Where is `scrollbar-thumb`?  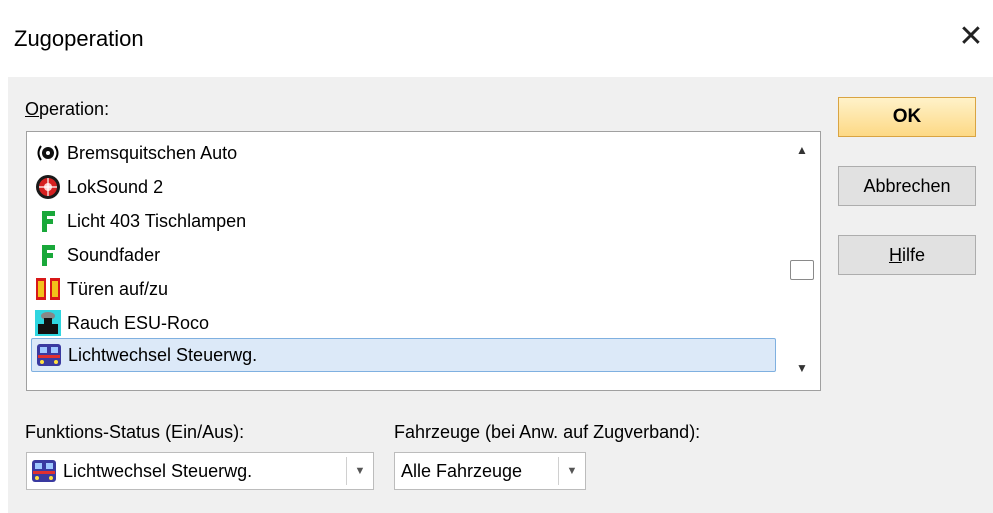
scrollbar-thumb is located at coordinates (802, 270).